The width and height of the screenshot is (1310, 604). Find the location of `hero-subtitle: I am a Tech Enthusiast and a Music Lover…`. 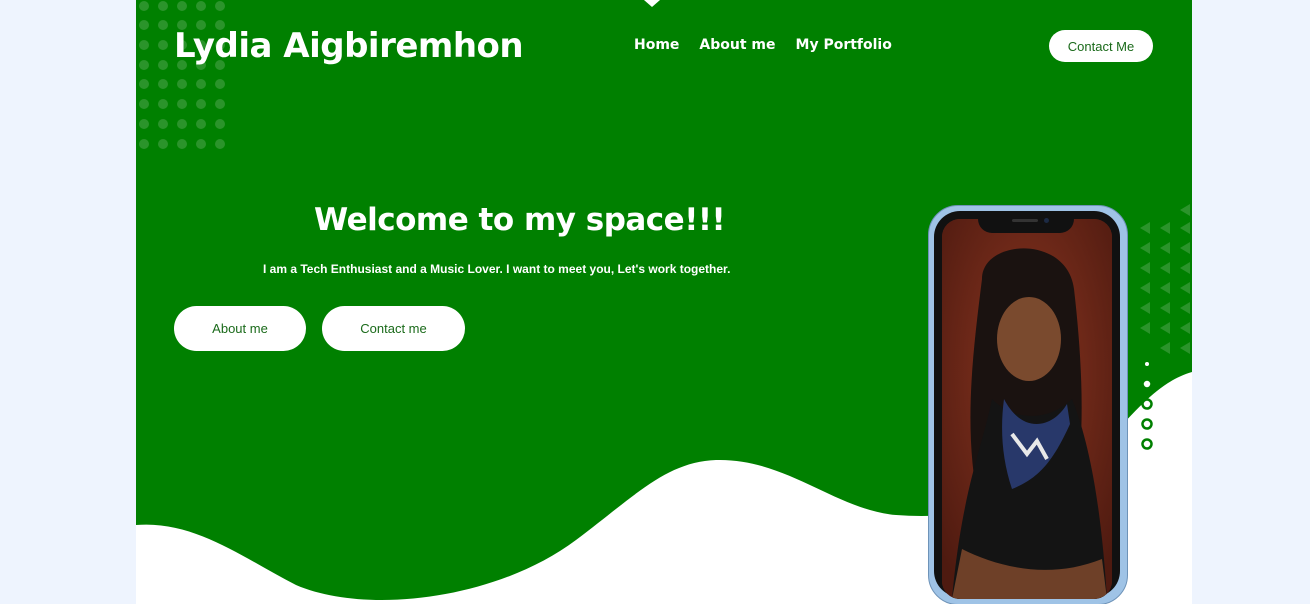

hero-subtitle: I am a Tech Enthusiast and a Music Lover… is located at coordinates (497, 269).